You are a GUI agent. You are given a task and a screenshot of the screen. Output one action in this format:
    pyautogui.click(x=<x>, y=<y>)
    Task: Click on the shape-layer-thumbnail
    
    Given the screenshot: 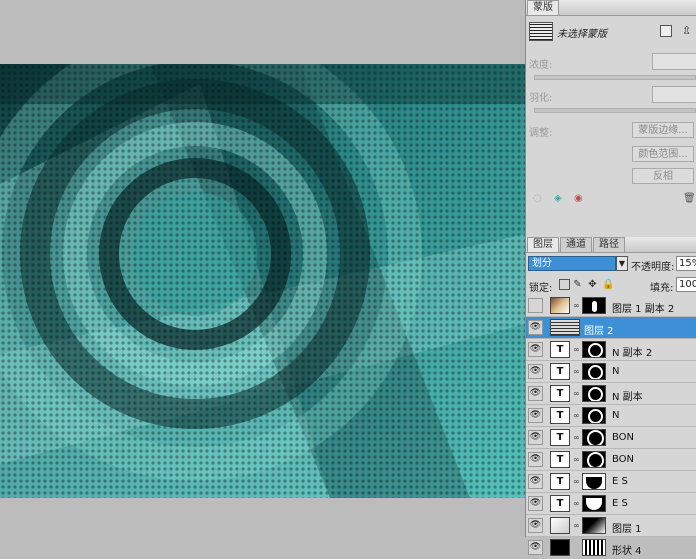 What is the action you would take?
    pyautogui.click(x=560, y=547)
    